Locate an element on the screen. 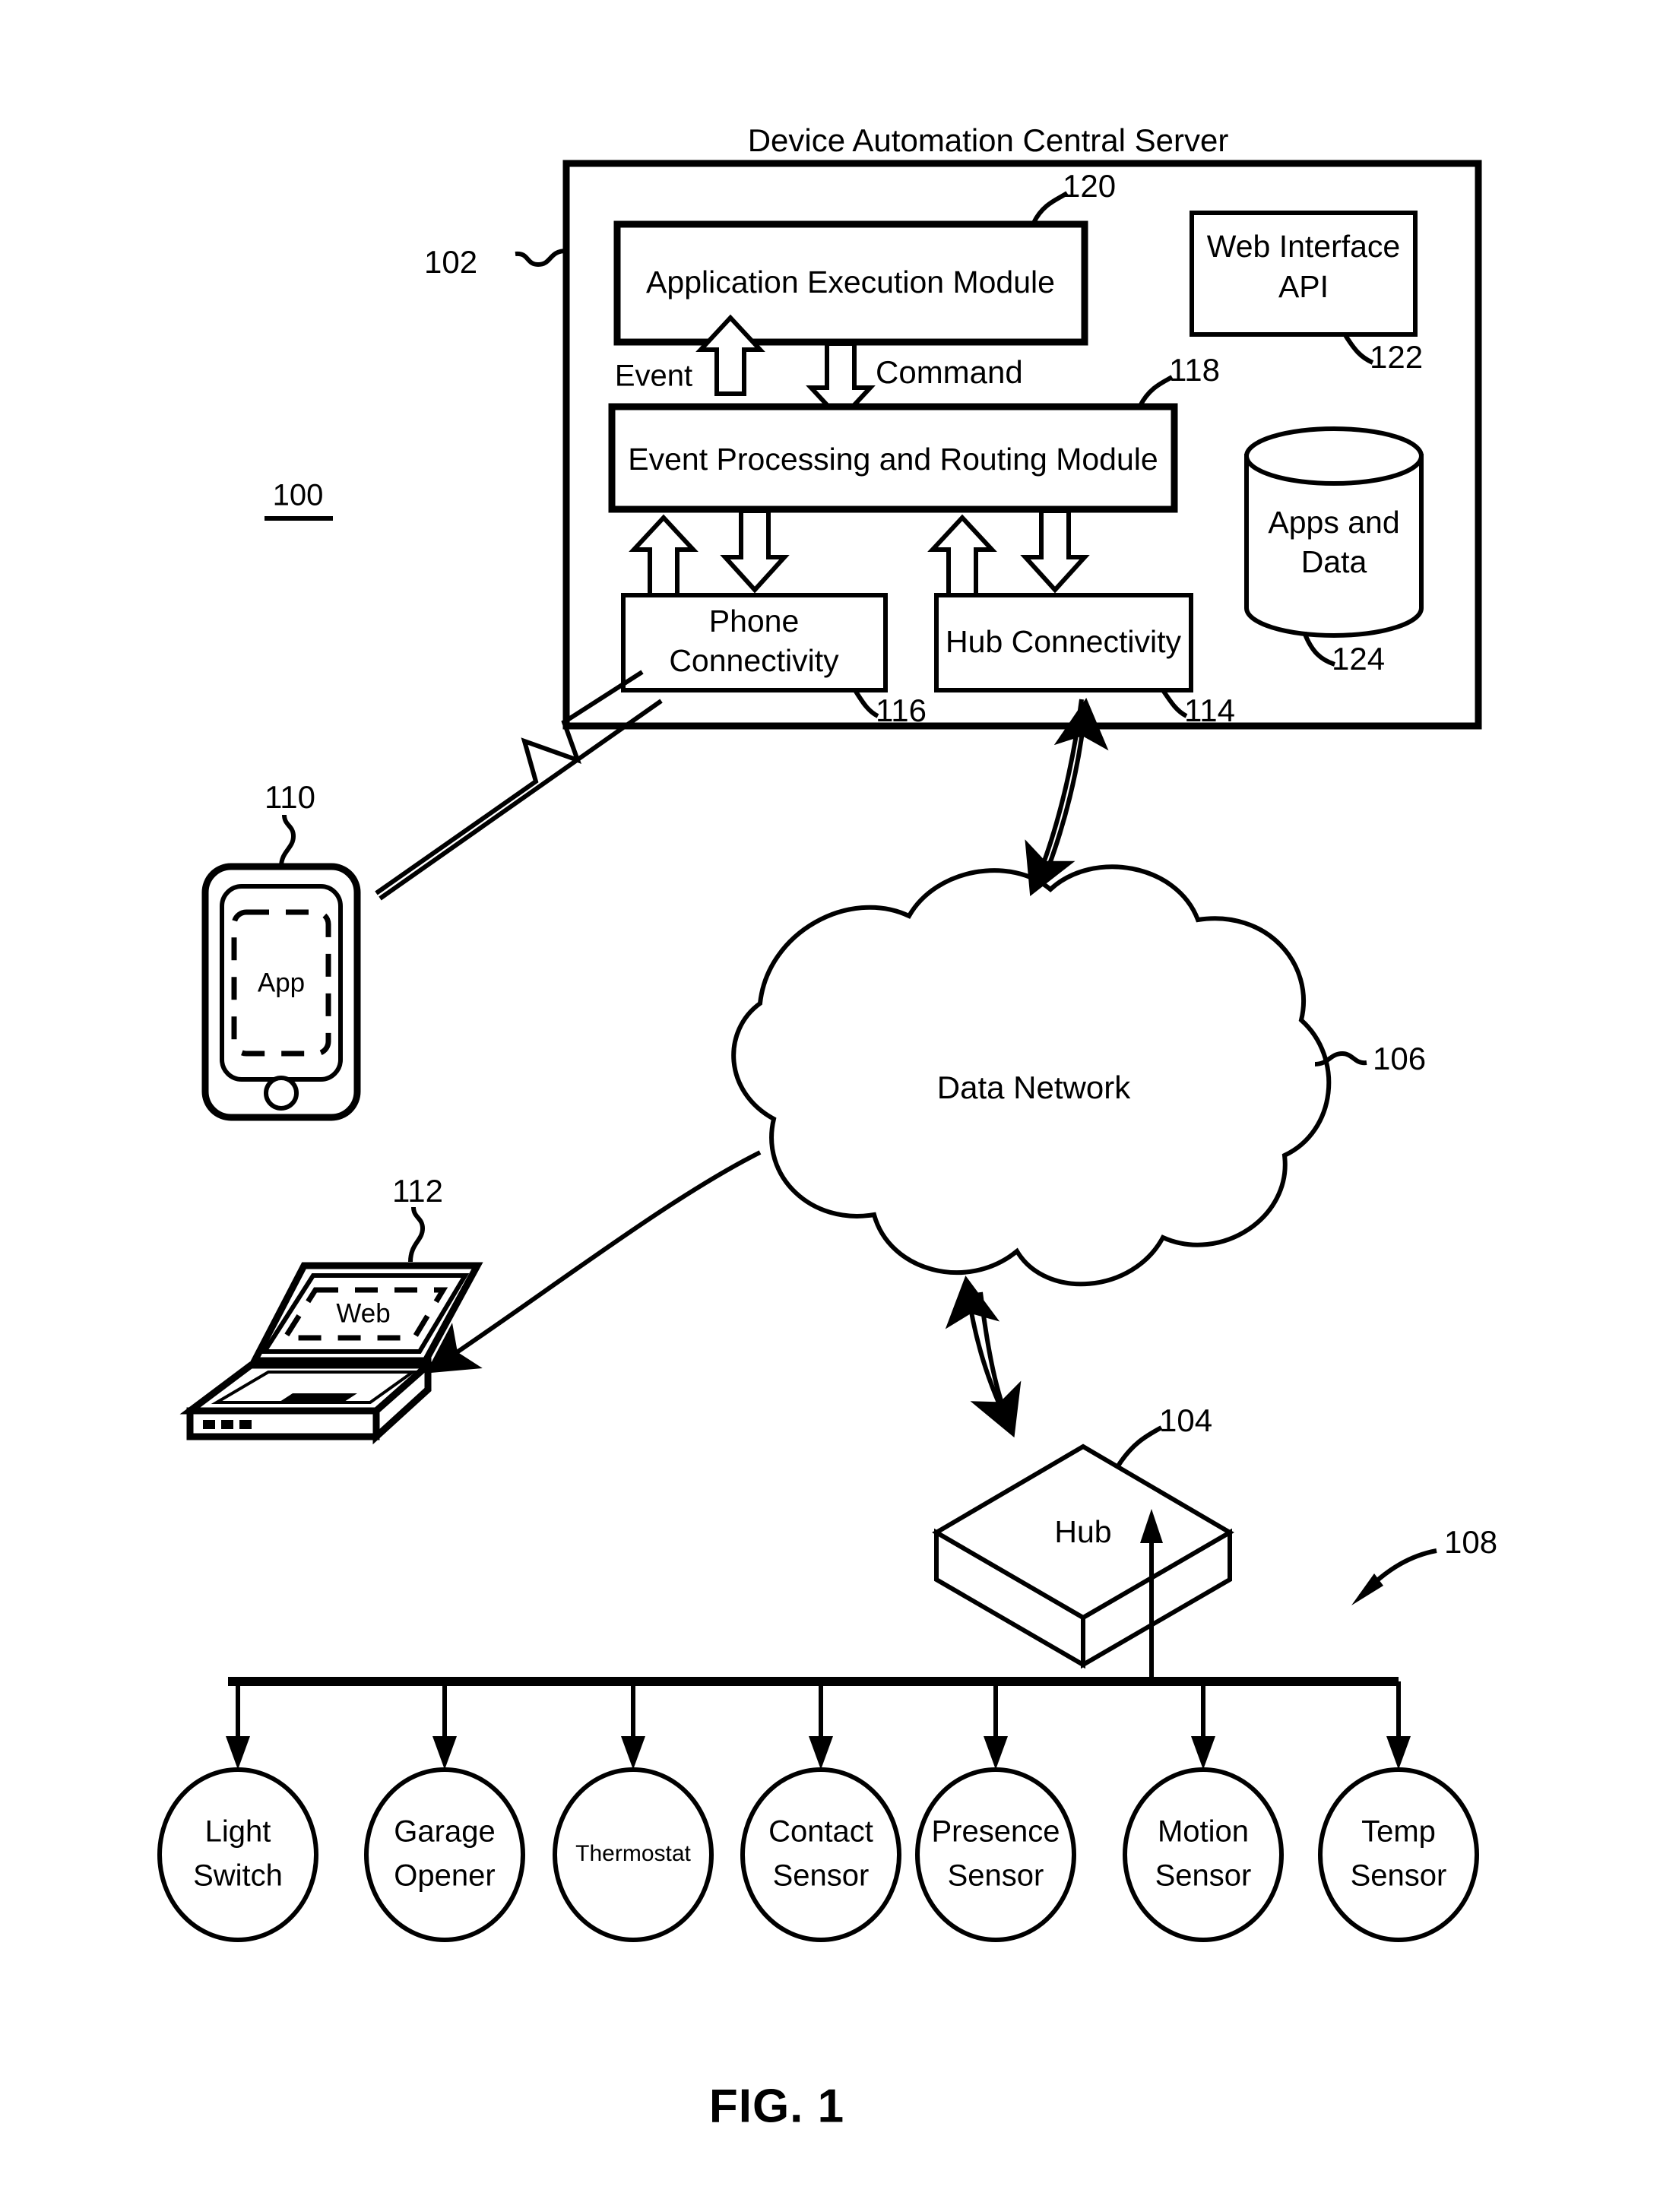 Image resolution: width=1660 pixels, height=2212 pixels. device-label-5-line2: Sensor is located at coordinates (996, 1876).